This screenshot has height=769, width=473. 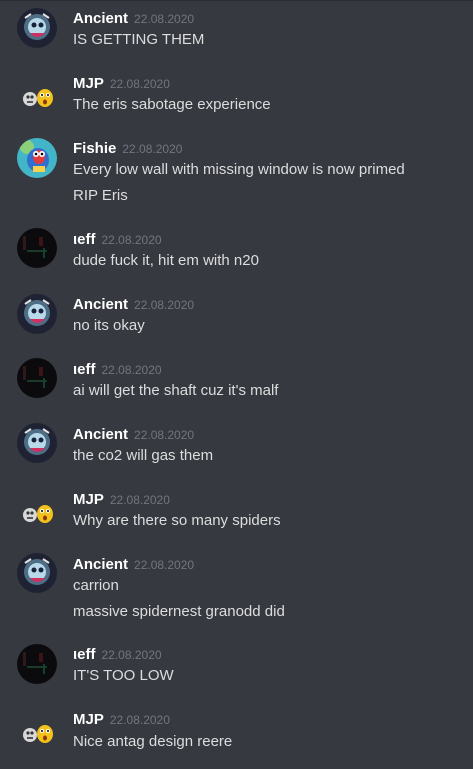 What do you see at coordinates (236, 5) in the screenshot?
I see `top-divider` at bounding box center [236, 5].